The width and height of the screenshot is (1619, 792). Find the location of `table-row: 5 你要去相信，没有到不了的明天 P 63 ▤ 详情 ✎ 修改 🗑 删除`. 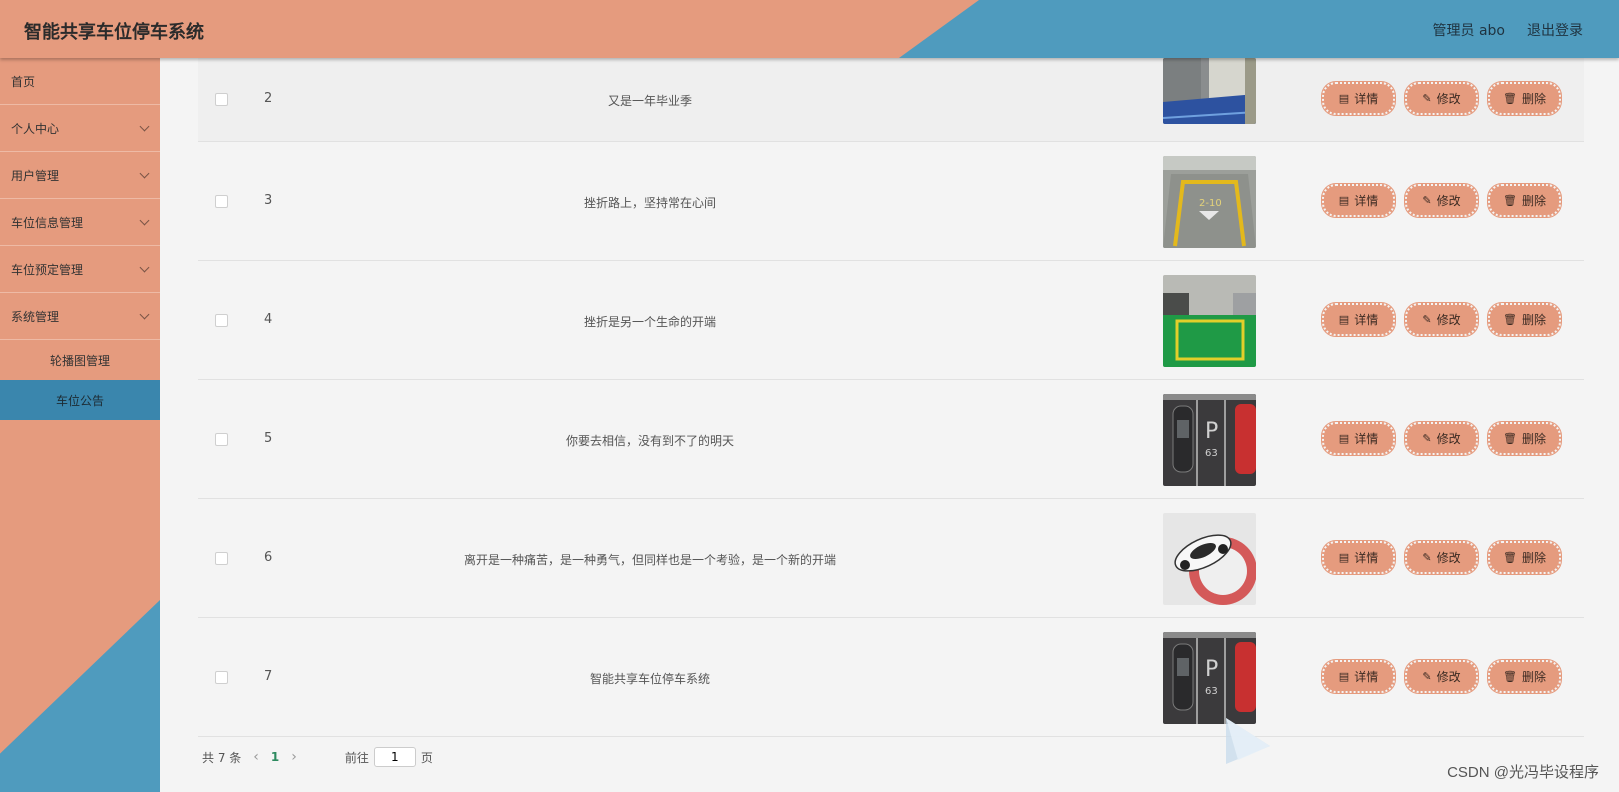

table-row: 5 你要去相信，没有到不了的明天 P 63 ▤ 详情 ✎ 修改 🗑 删除 is located at coordinates (891, 439).